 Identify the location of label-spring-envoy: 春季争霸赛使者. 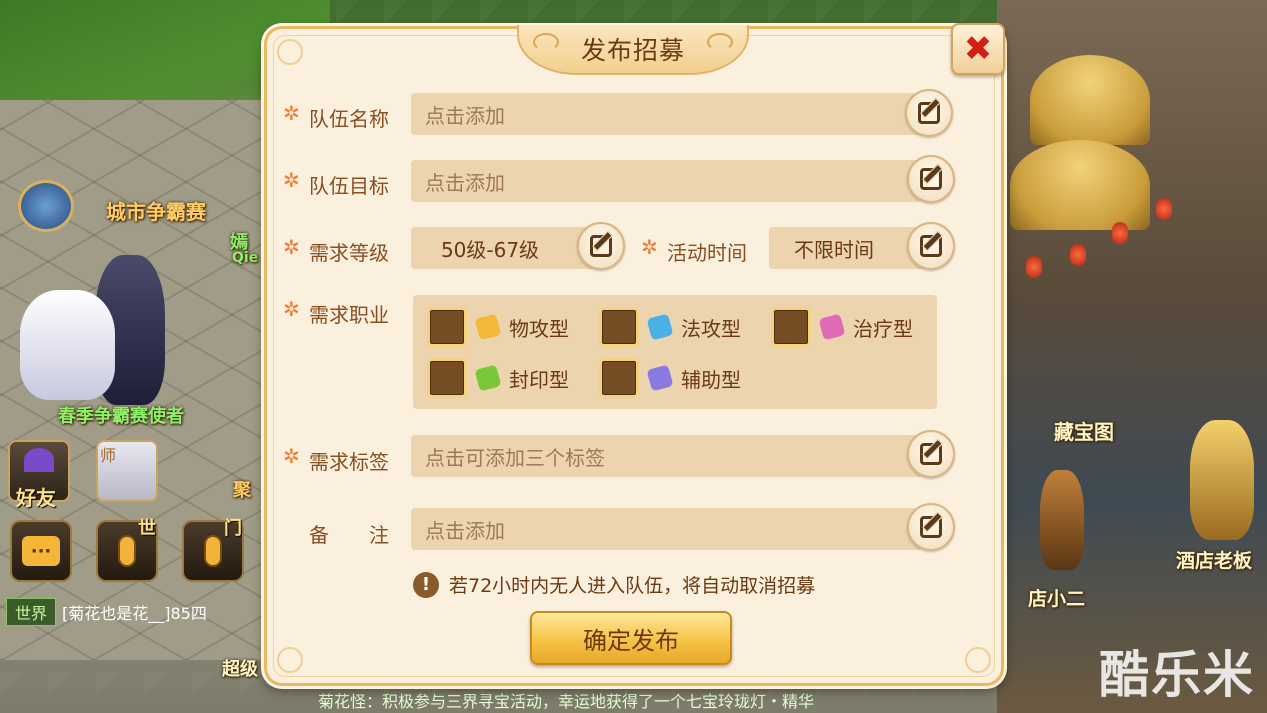
(121, 415).